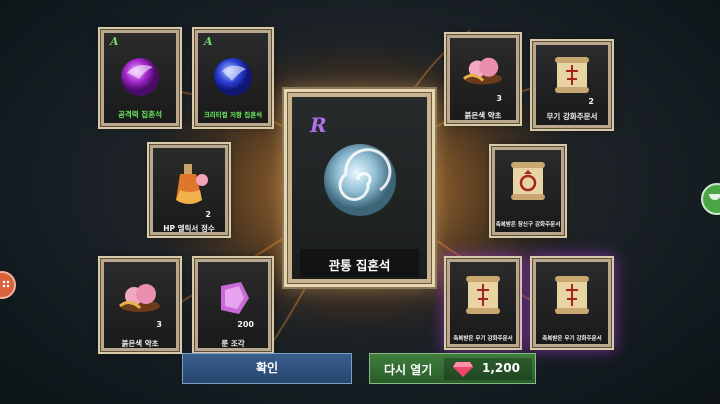  What do you see at coordinates (359, 265) in the screenshot?
I see `featured-item-name: 관통 집혼석` at bounding box center [359, 265].